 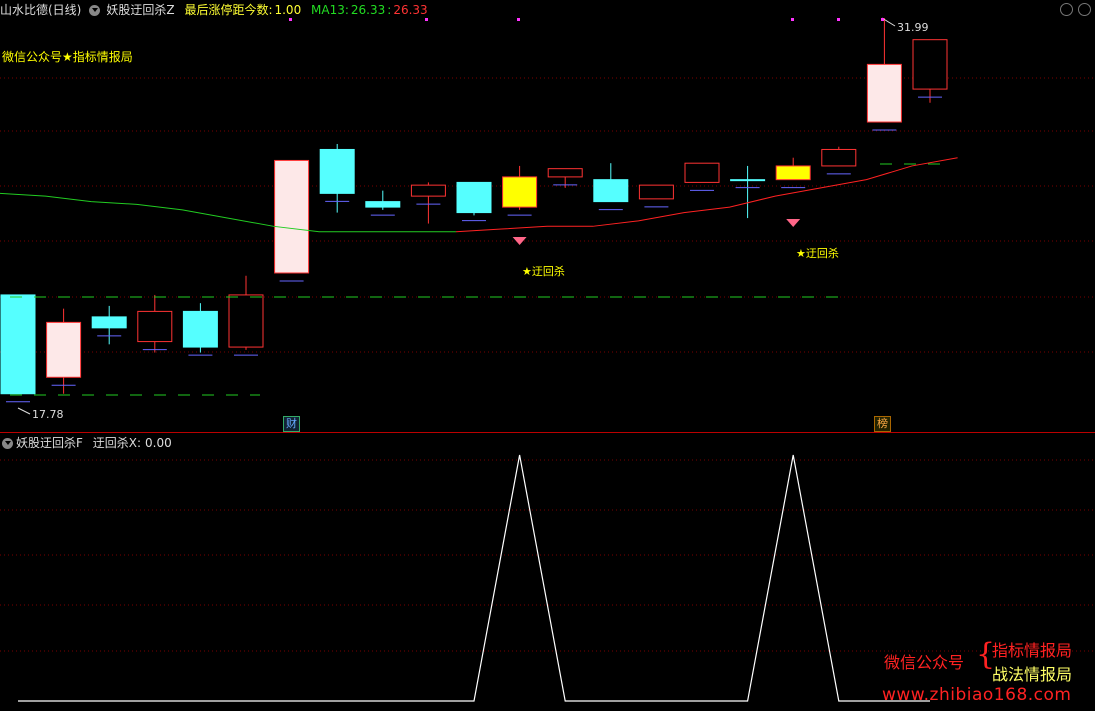 What do you see at coordinates (140, 10) in the screenshot?
I see `indicator-name: 妖股迂回杀Z` at bounding box center [140, 10].